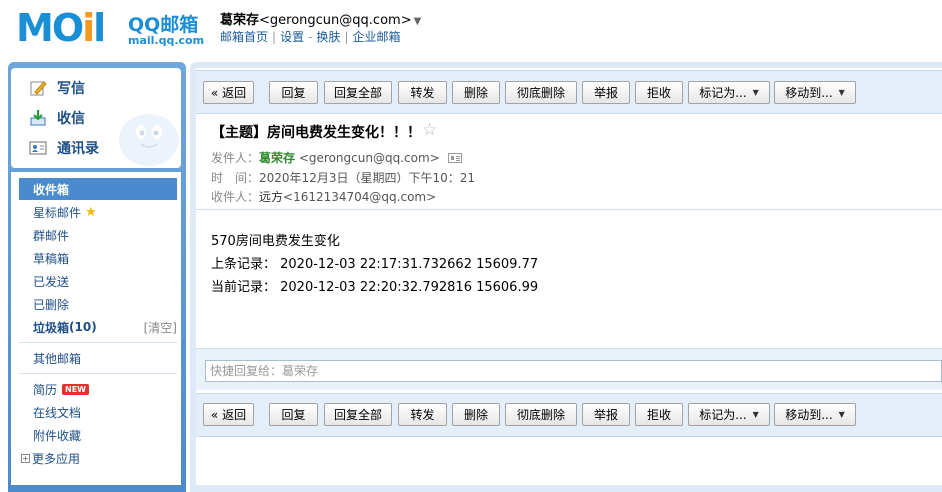  What do you see at coordinates (98, 235) in the screenshot?
I see `folder-group-mail: 群邮件` at bounding box center [98, 235].